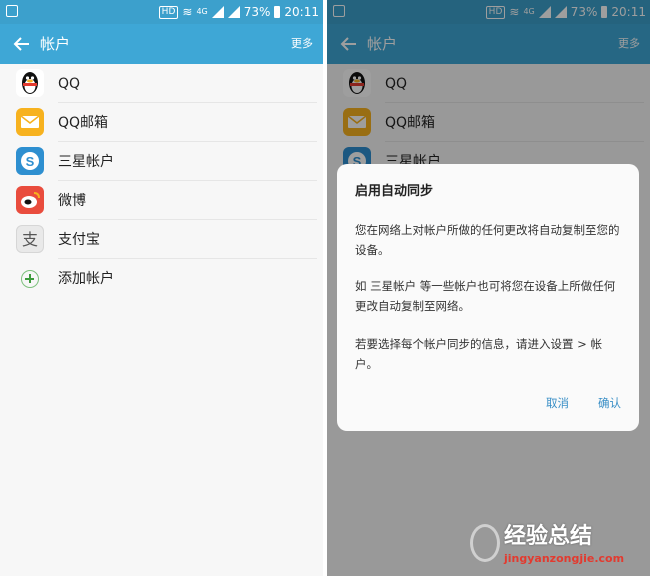 Image resolution: width=650 pixels, height=576 pixels. I want to click on samsung-account-icon: S, so click(30, 161).